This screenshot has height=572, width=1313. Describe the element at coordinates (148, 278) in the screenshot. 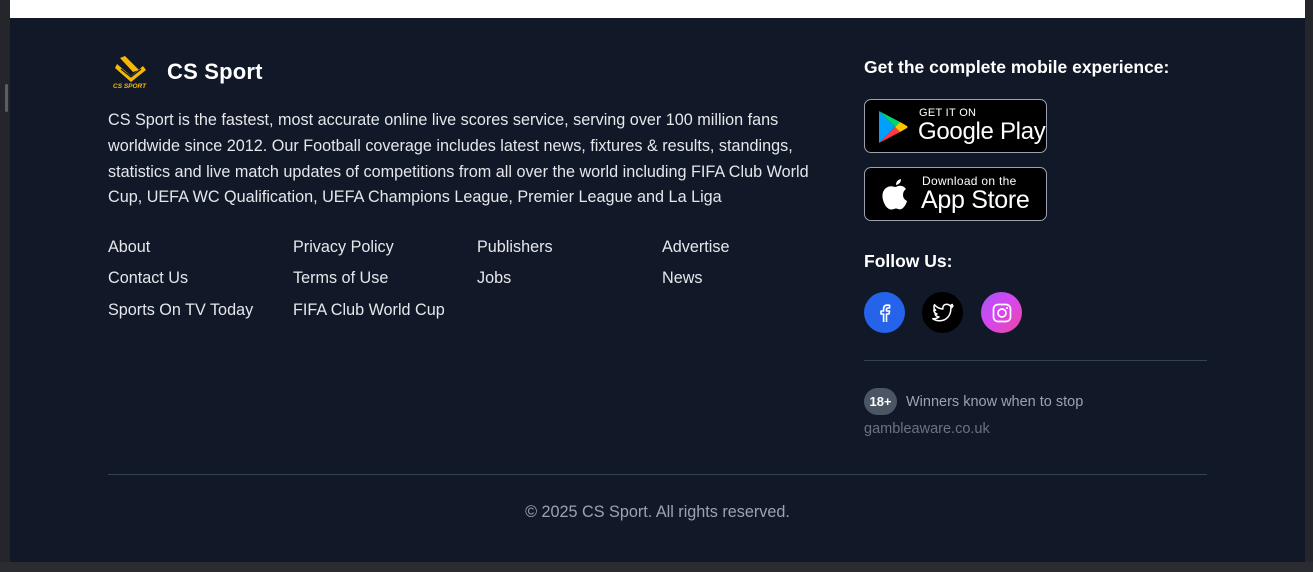

I see `footer-link-contact: Contact Us` at that location.